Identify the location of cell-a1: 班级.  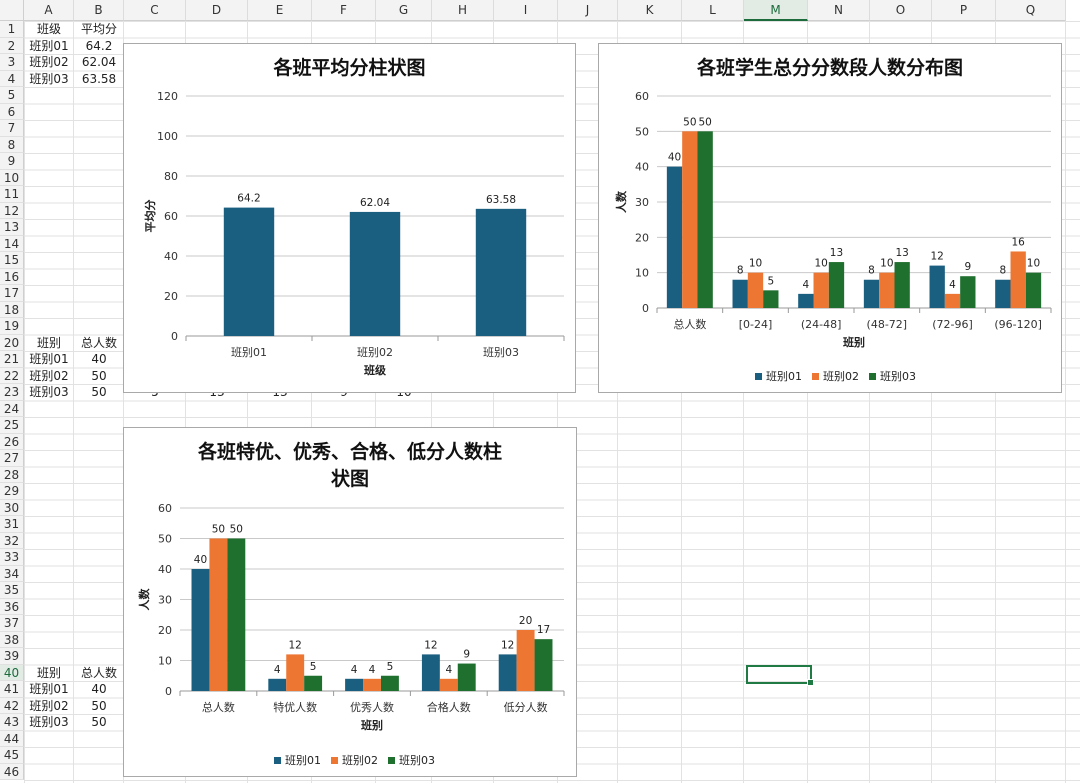
(49, 29).